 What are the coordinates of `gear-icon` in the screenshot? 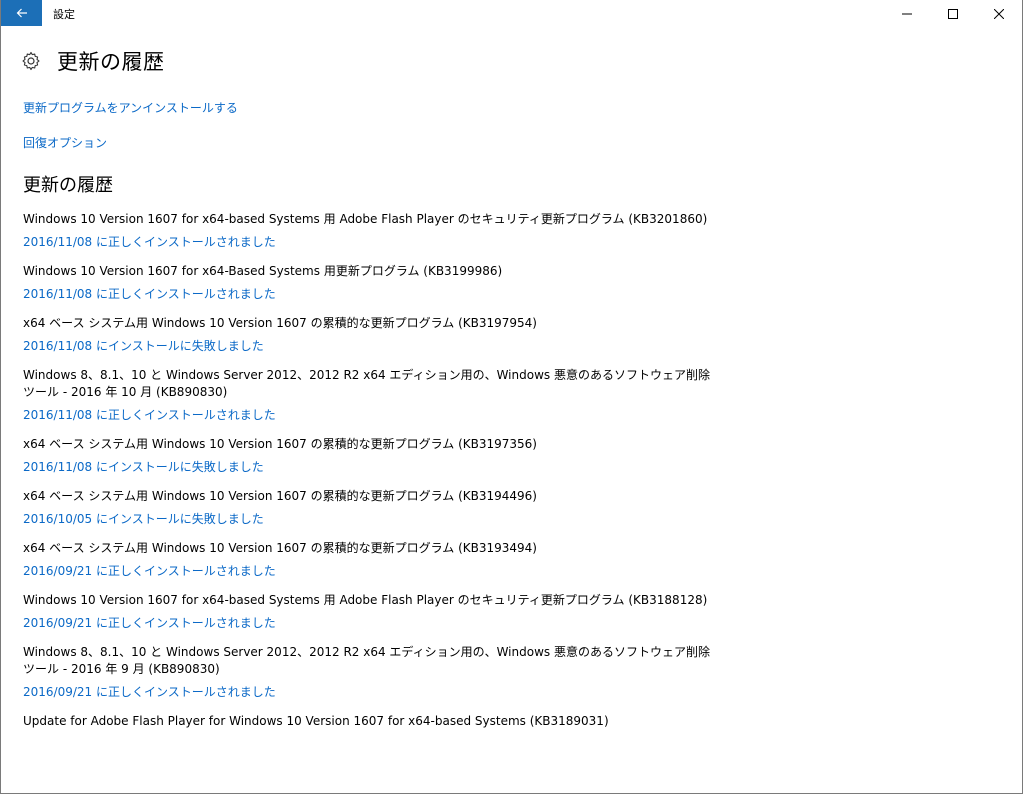 It's located at (31, 61).